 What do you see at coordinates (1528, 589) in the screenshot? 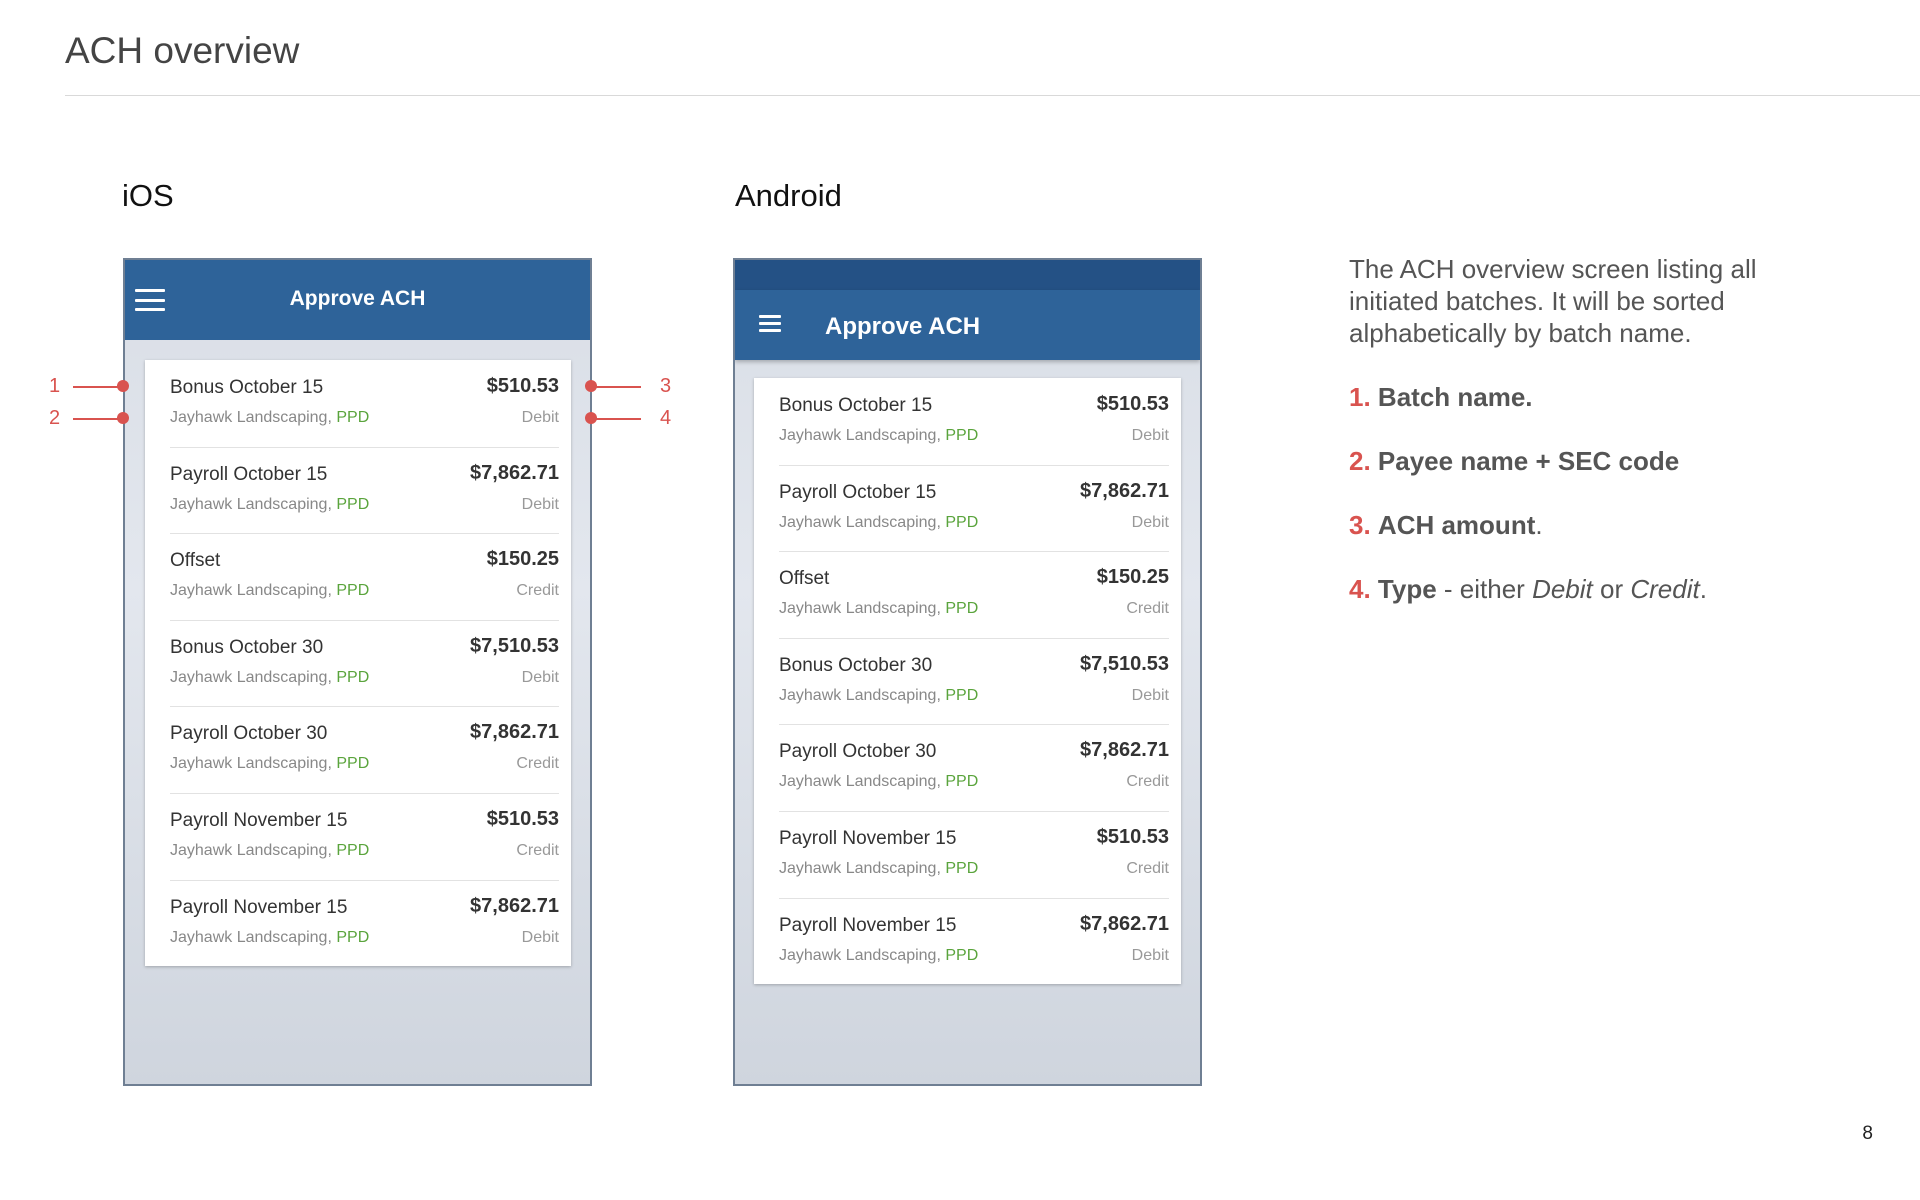
I see `legend-item-4: 4. Type - either Debit or Credit.` at bounding box center [1528, 589].